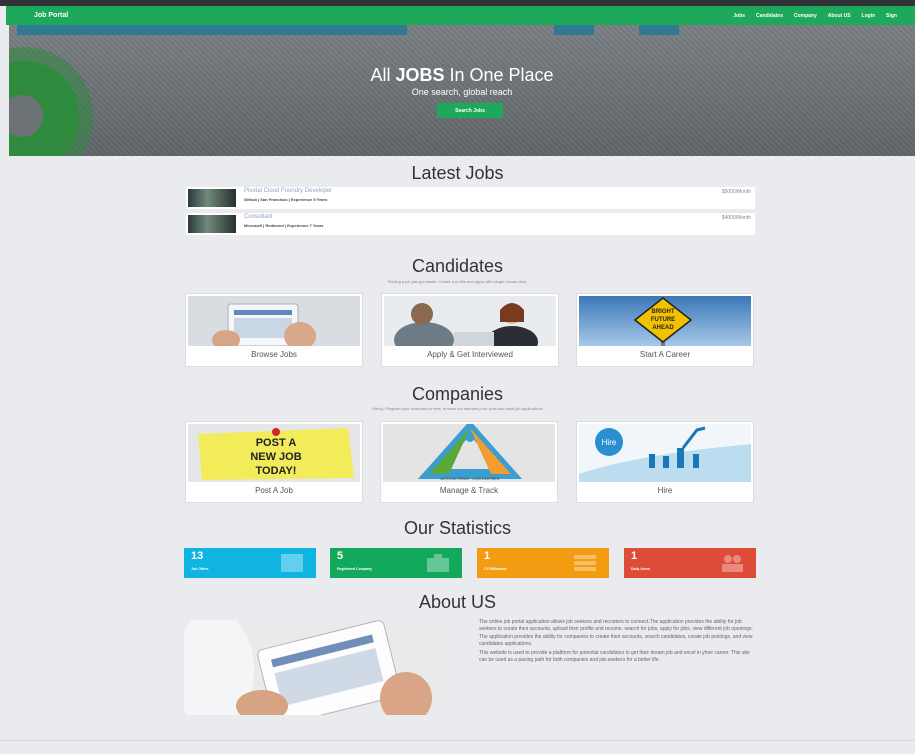 Image resolution: width=915 pixels, height=754 pixels. I want to click on brand-logo: Job Portal, so click(51, 15).